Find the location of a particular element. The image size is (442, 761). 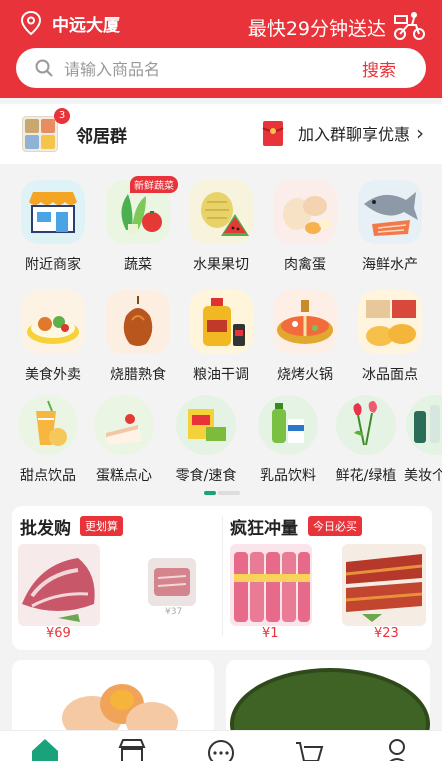

category-label: 肉禽蛋 is located at coordinates (305, 265).